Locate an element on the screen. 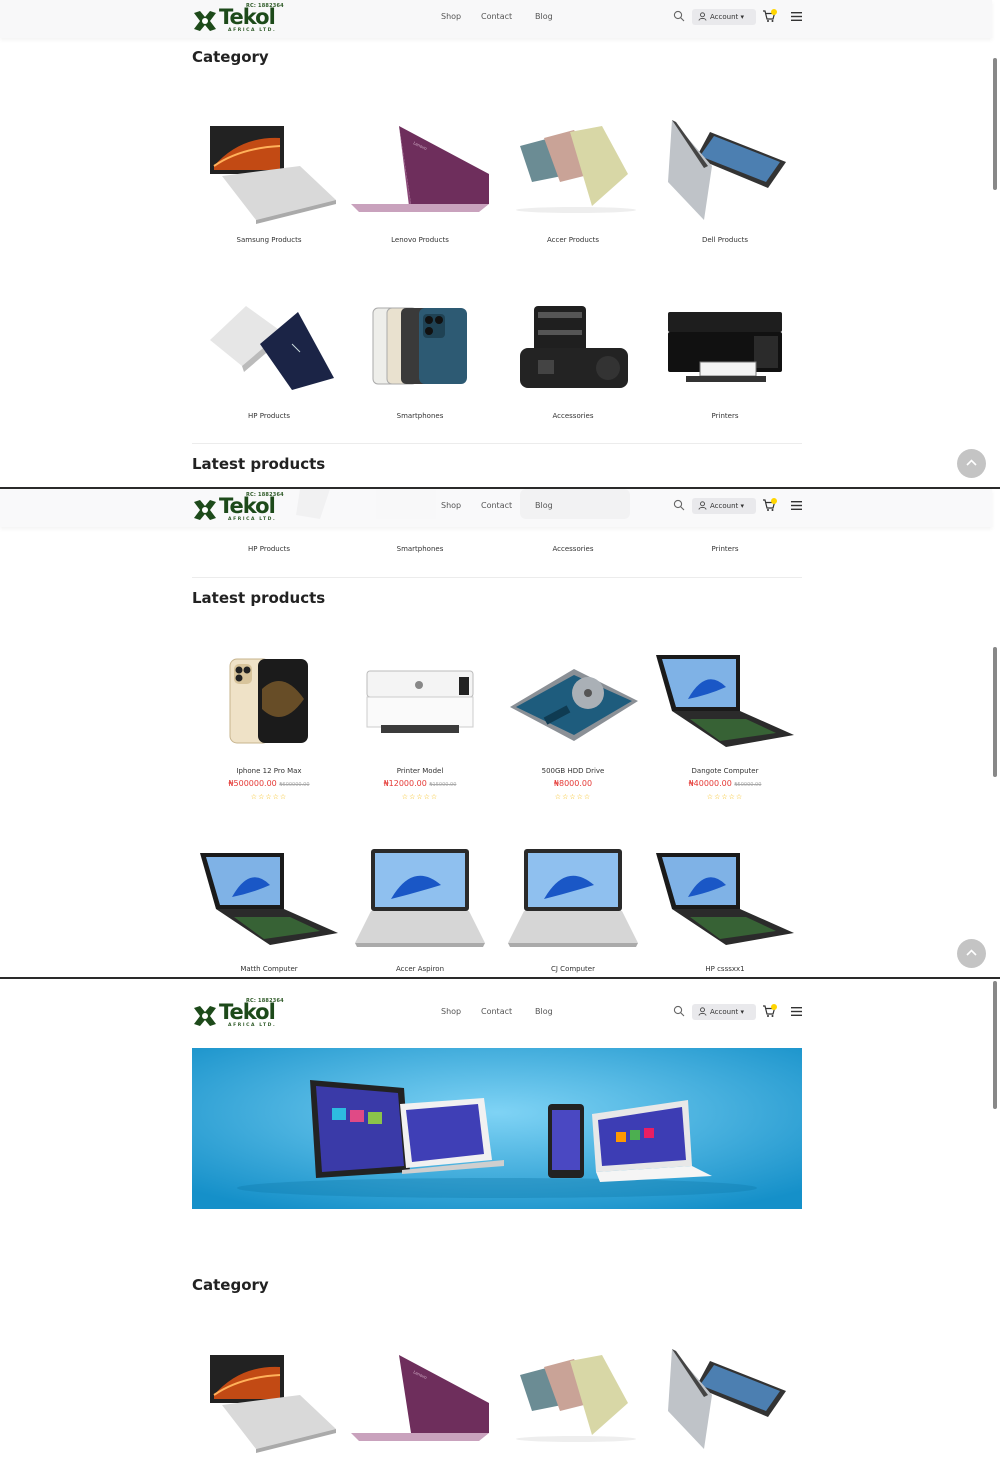 This screenshot has height=1467, width=1000. product-price-row: ₦500000.00 ₦600000.00 is located at coordinates (269, 783).